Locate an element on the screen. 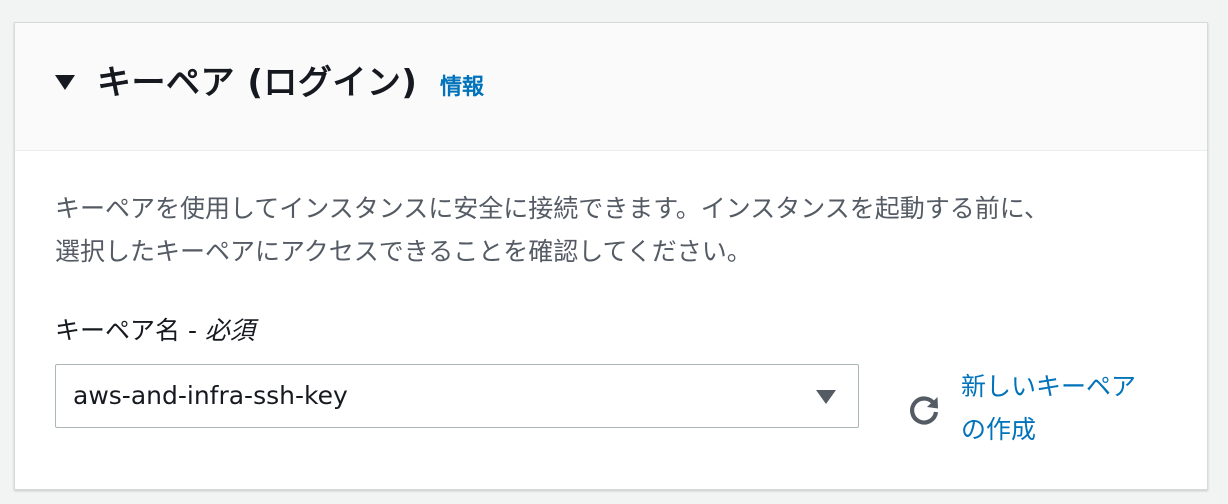  key-pair-name-label: キーペア名 - 必須 is located at coordinates (155, 331).